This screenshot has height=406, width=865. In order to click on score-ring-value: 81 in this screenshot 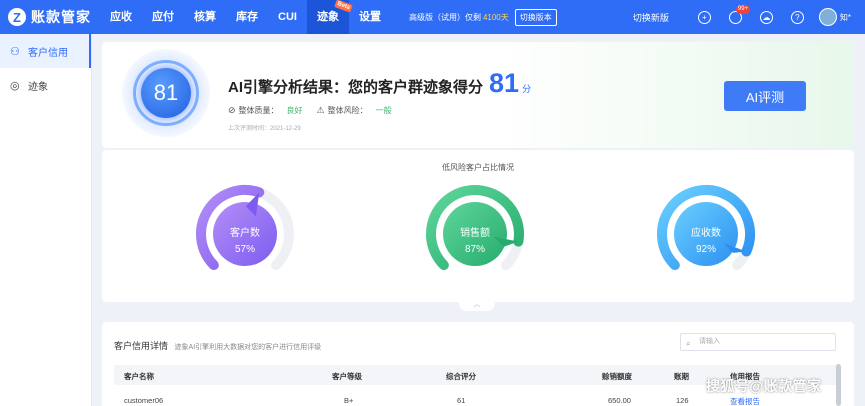, I will do `click(166, 93)`.